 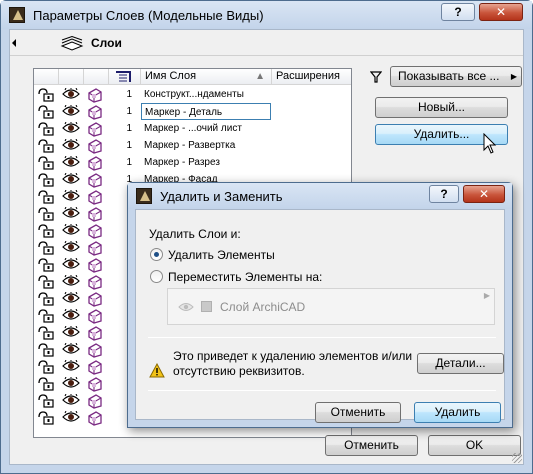 What do you see at coordinates (206, 128) in the screenshot?
I see `layer-name: Маркер - ...очий лист` at bounding box center [206, 128].